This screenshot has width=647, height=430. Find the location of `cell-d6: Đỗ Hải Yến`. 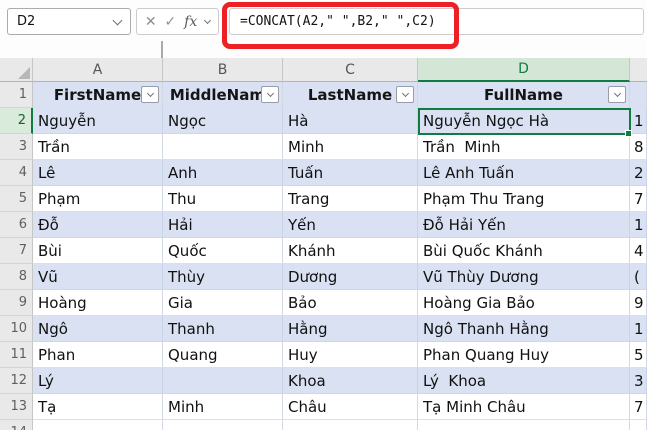

cell-d6: Đỗ Hải Yến is located at coordinates (524, 225).